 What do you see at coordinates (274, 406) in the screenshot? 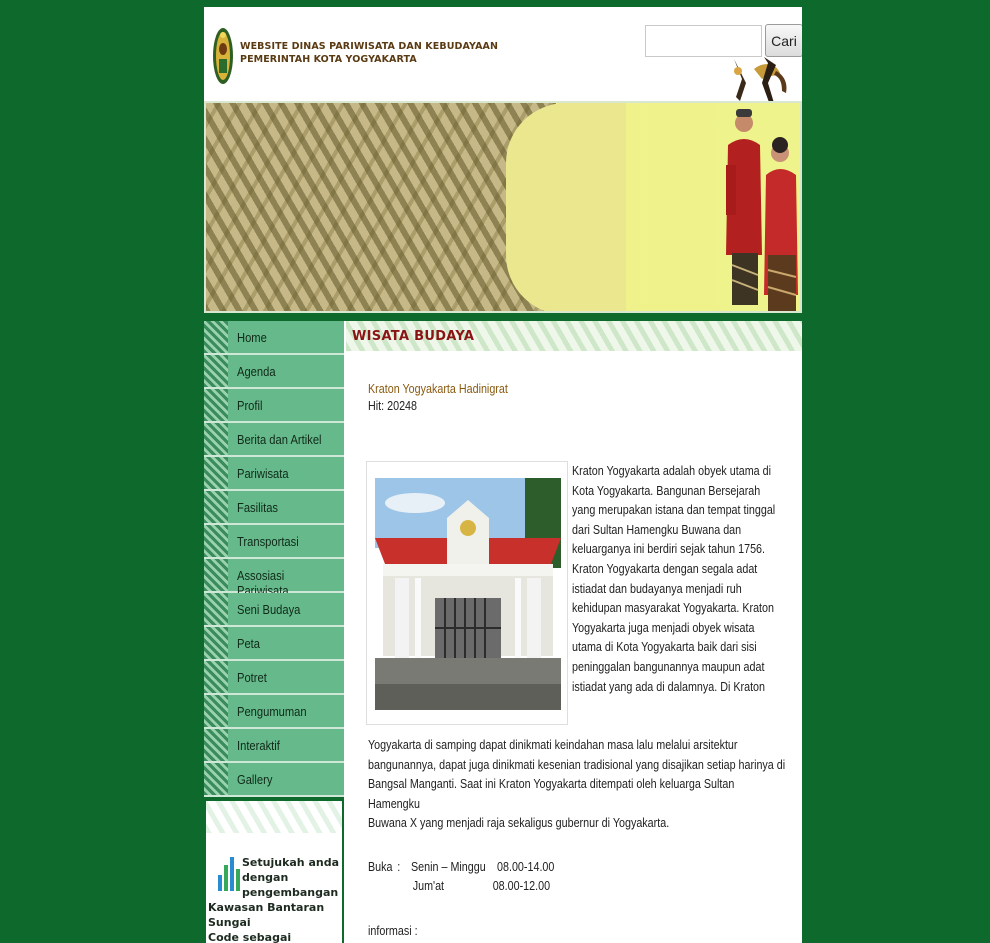
I see `nav-item-profil: Profil` at bounding box center [274, 406].